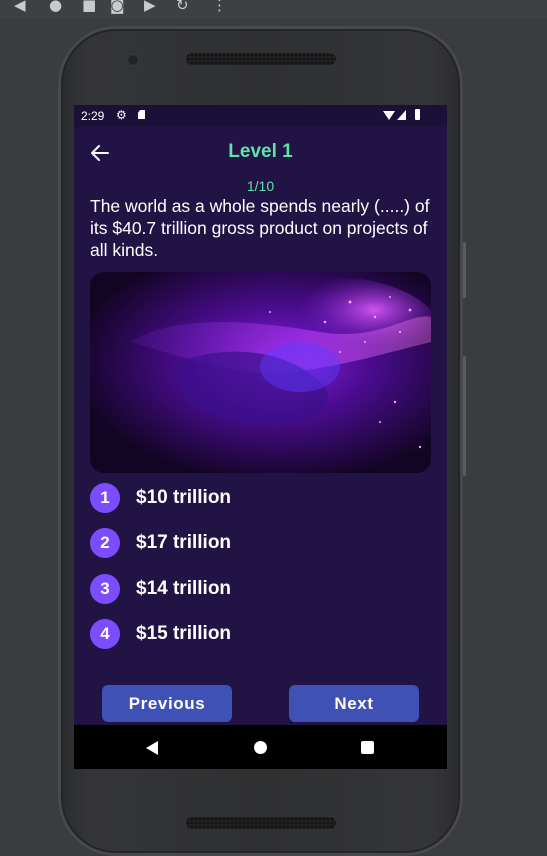 The width and height of the screenshot is (547, 856). What do you see at coordinates (464, 416) in the screenshot?
I see `power-button` at bounding box center [464, 416].